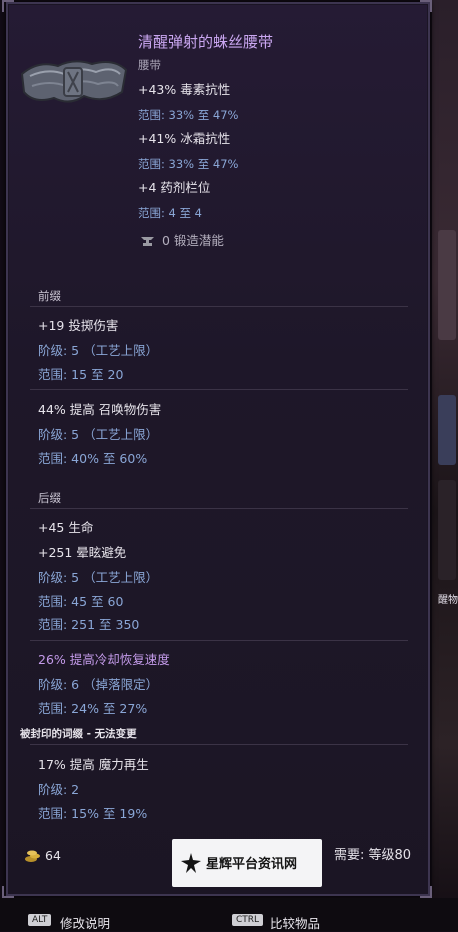 The width and height of the screenshot is (458, 932). What do you see at coordinates (32, 856) in the screenshot?
I see `gold-icon` at bounding box center [32, 856].